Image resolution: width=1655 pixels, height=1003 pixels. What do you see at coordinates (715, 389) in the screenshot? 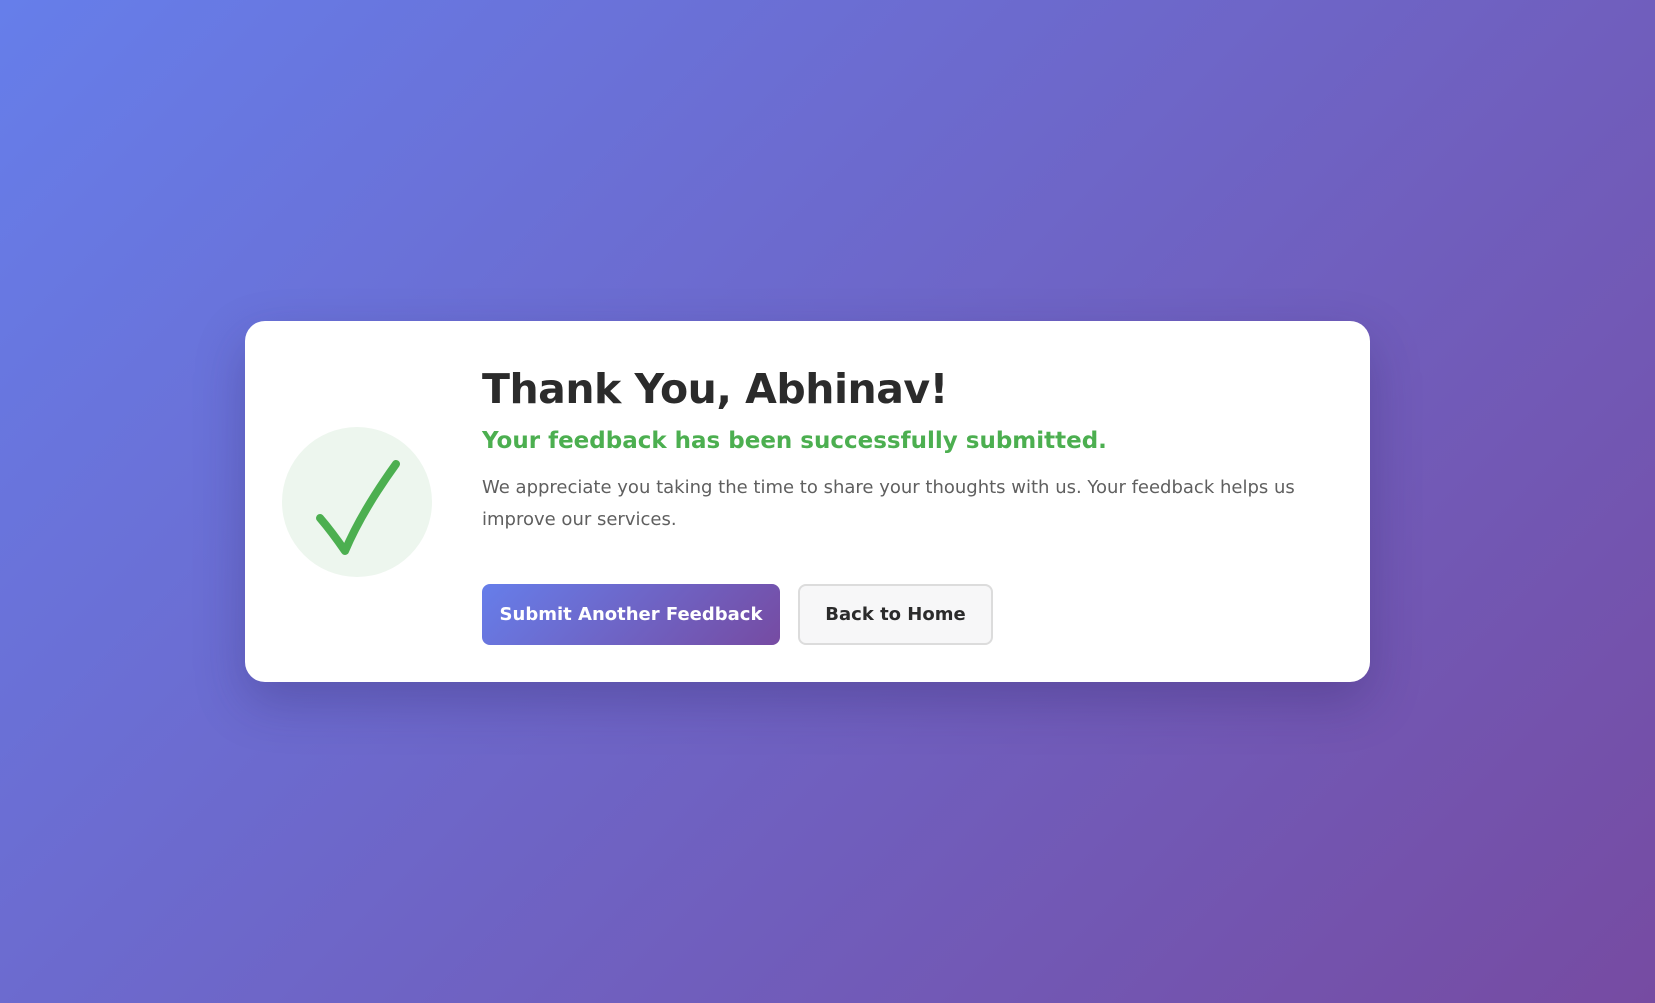
I see `page-title: Thank You, Abhinav!` at bounding box center [715, 389].